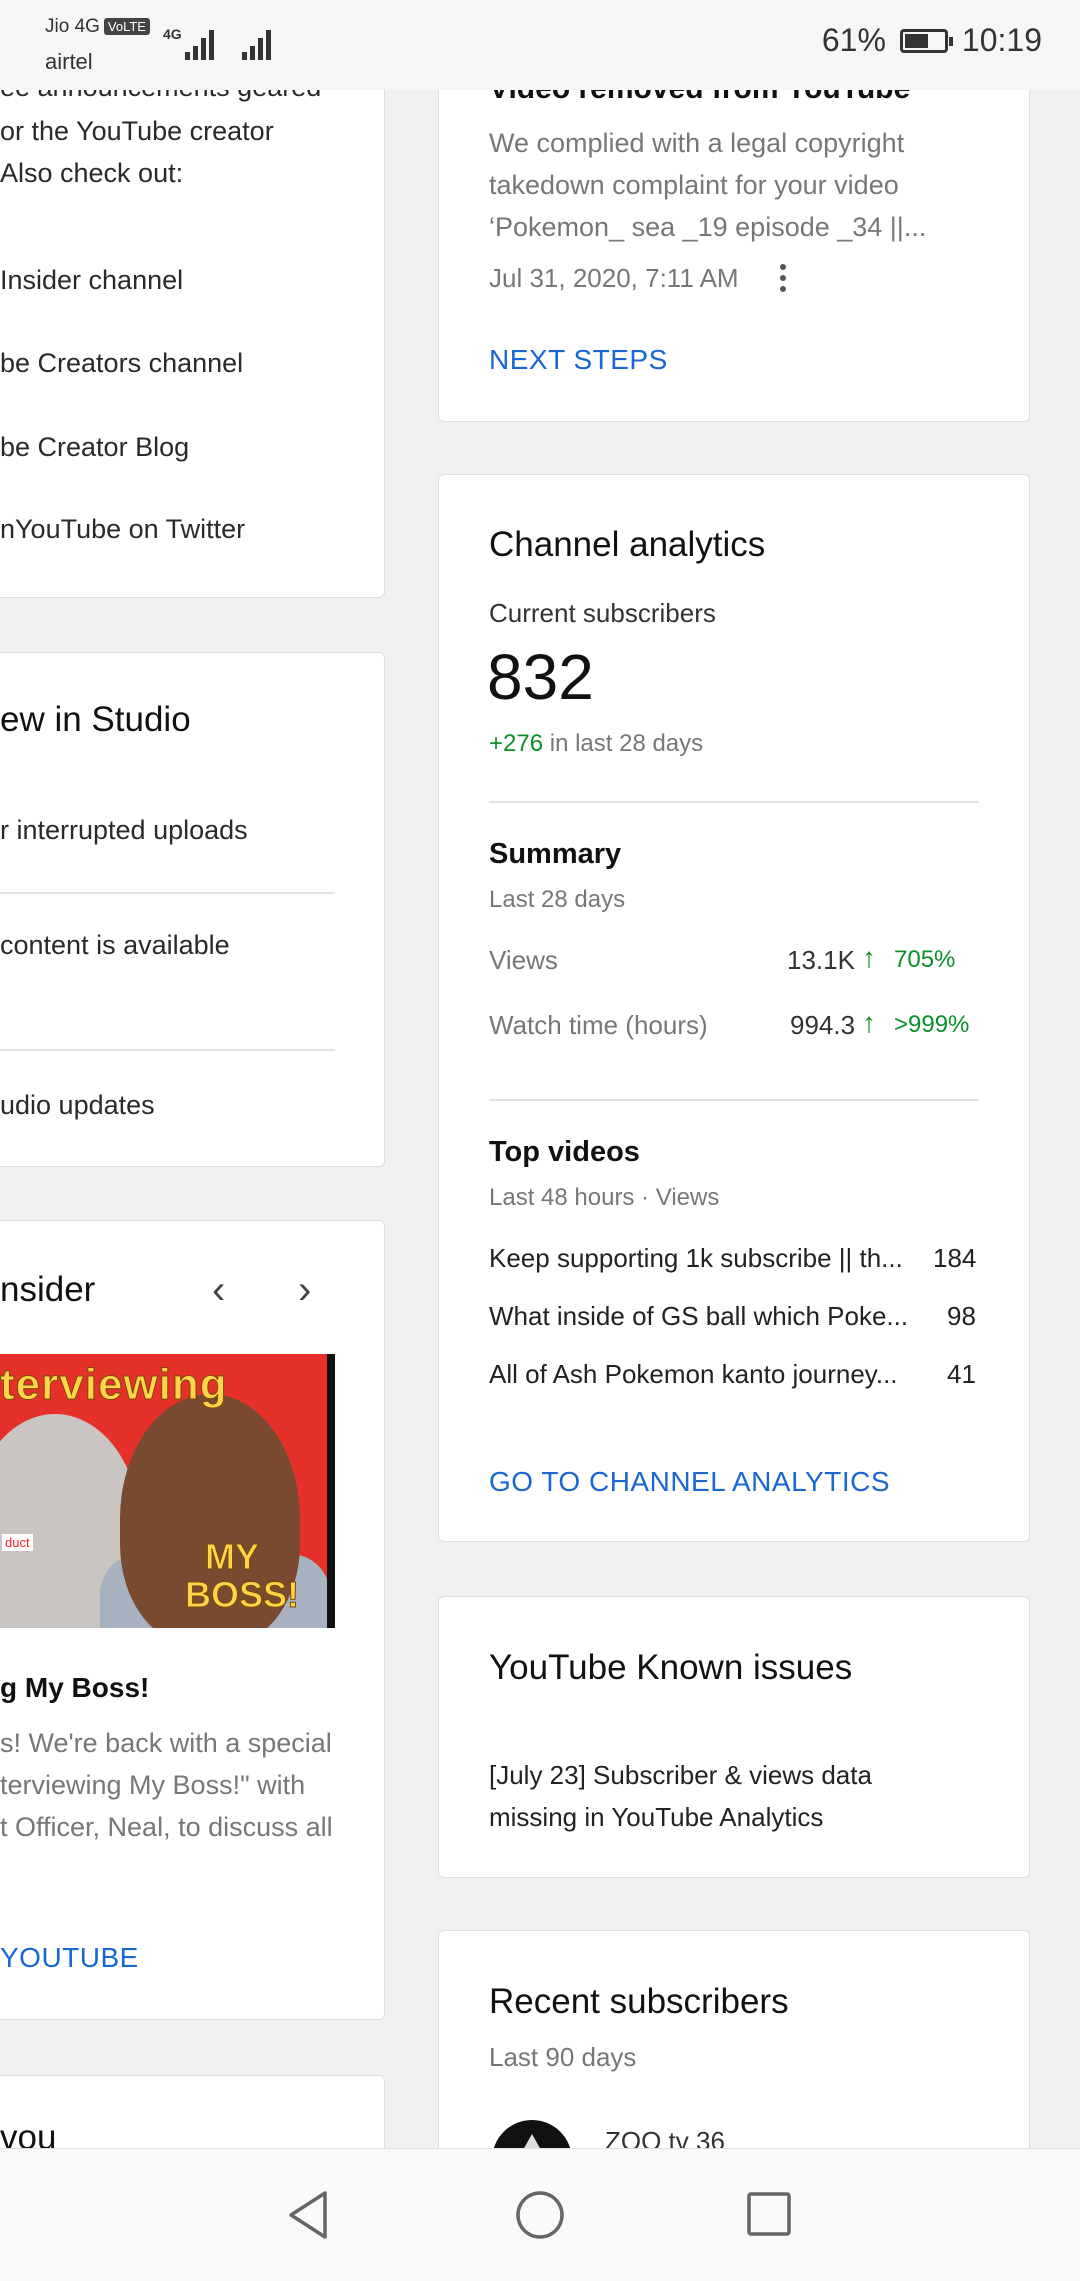 The width and height of the screenshot is (1080, 2281). Describe the element at coordinates (602, 613) in the screenshot. I see `subscribers-label: Current subscribers` at that location.